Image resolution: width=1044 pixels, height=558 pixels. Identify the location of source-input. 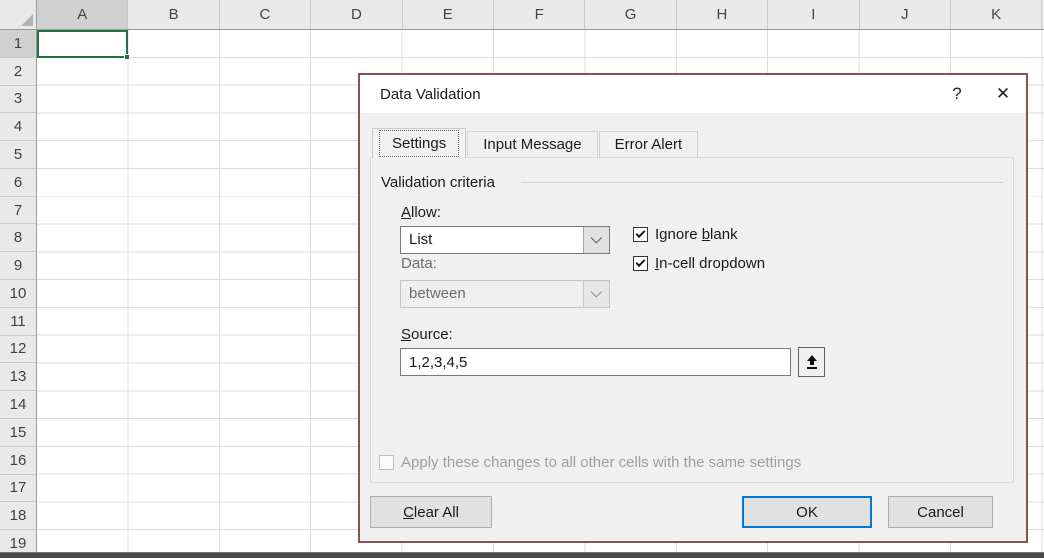
(595, 362).